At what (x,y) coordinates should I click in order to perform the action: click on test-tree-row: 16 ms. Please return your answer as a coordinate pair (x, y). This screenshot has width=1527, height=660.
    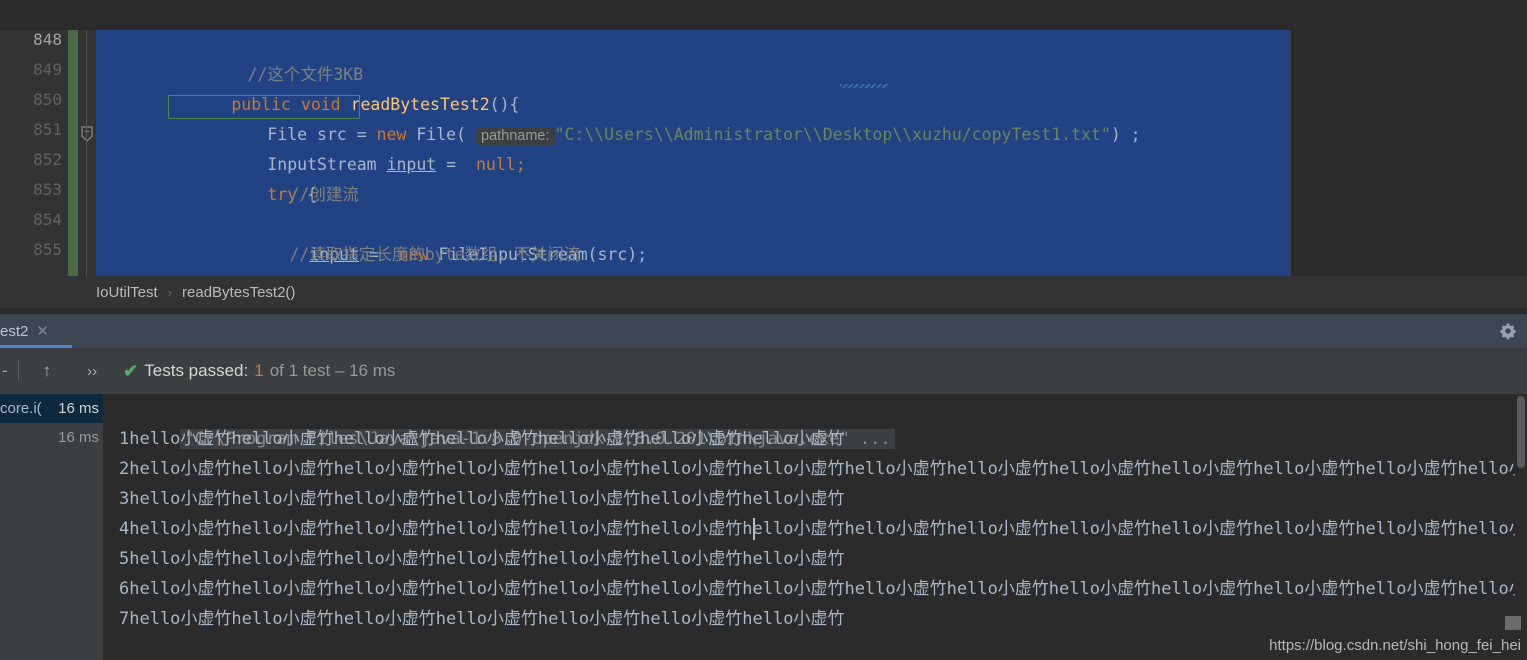
    Looking at the image, I should click on (51, 437).